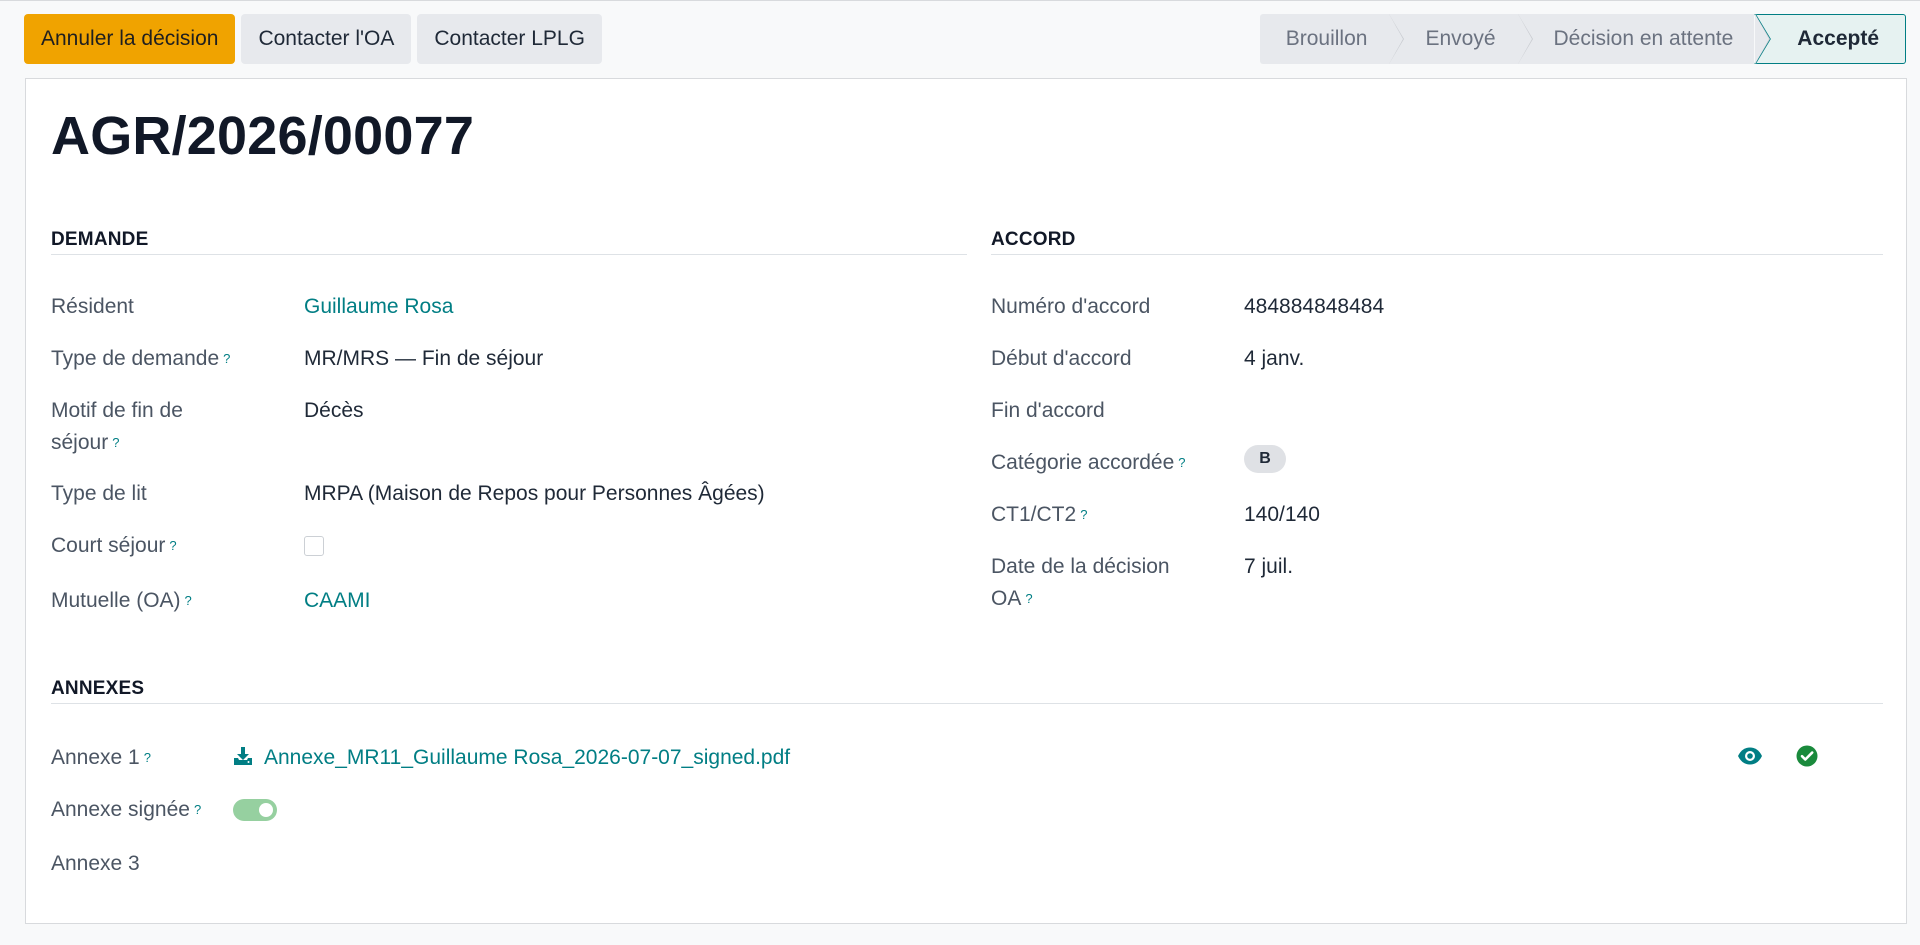  I want to click on record-title: AGR/2026/00077, so click(263, 136).